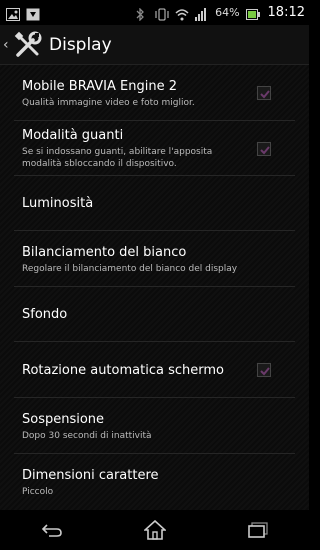 This screenshot has width=320, height=550. What do you see at coordinates (252, 13) in the screenshot?
I see `battery-icon` at bounding box center [252, 13].